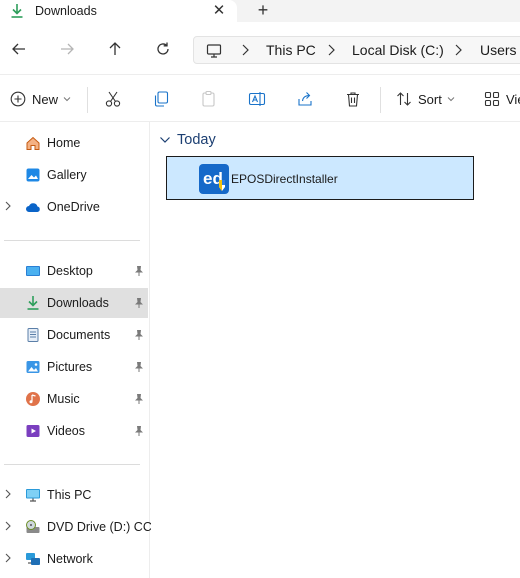 This screenshot has width=520, height=578. I want to click on new-label: New, so click(45, 99).